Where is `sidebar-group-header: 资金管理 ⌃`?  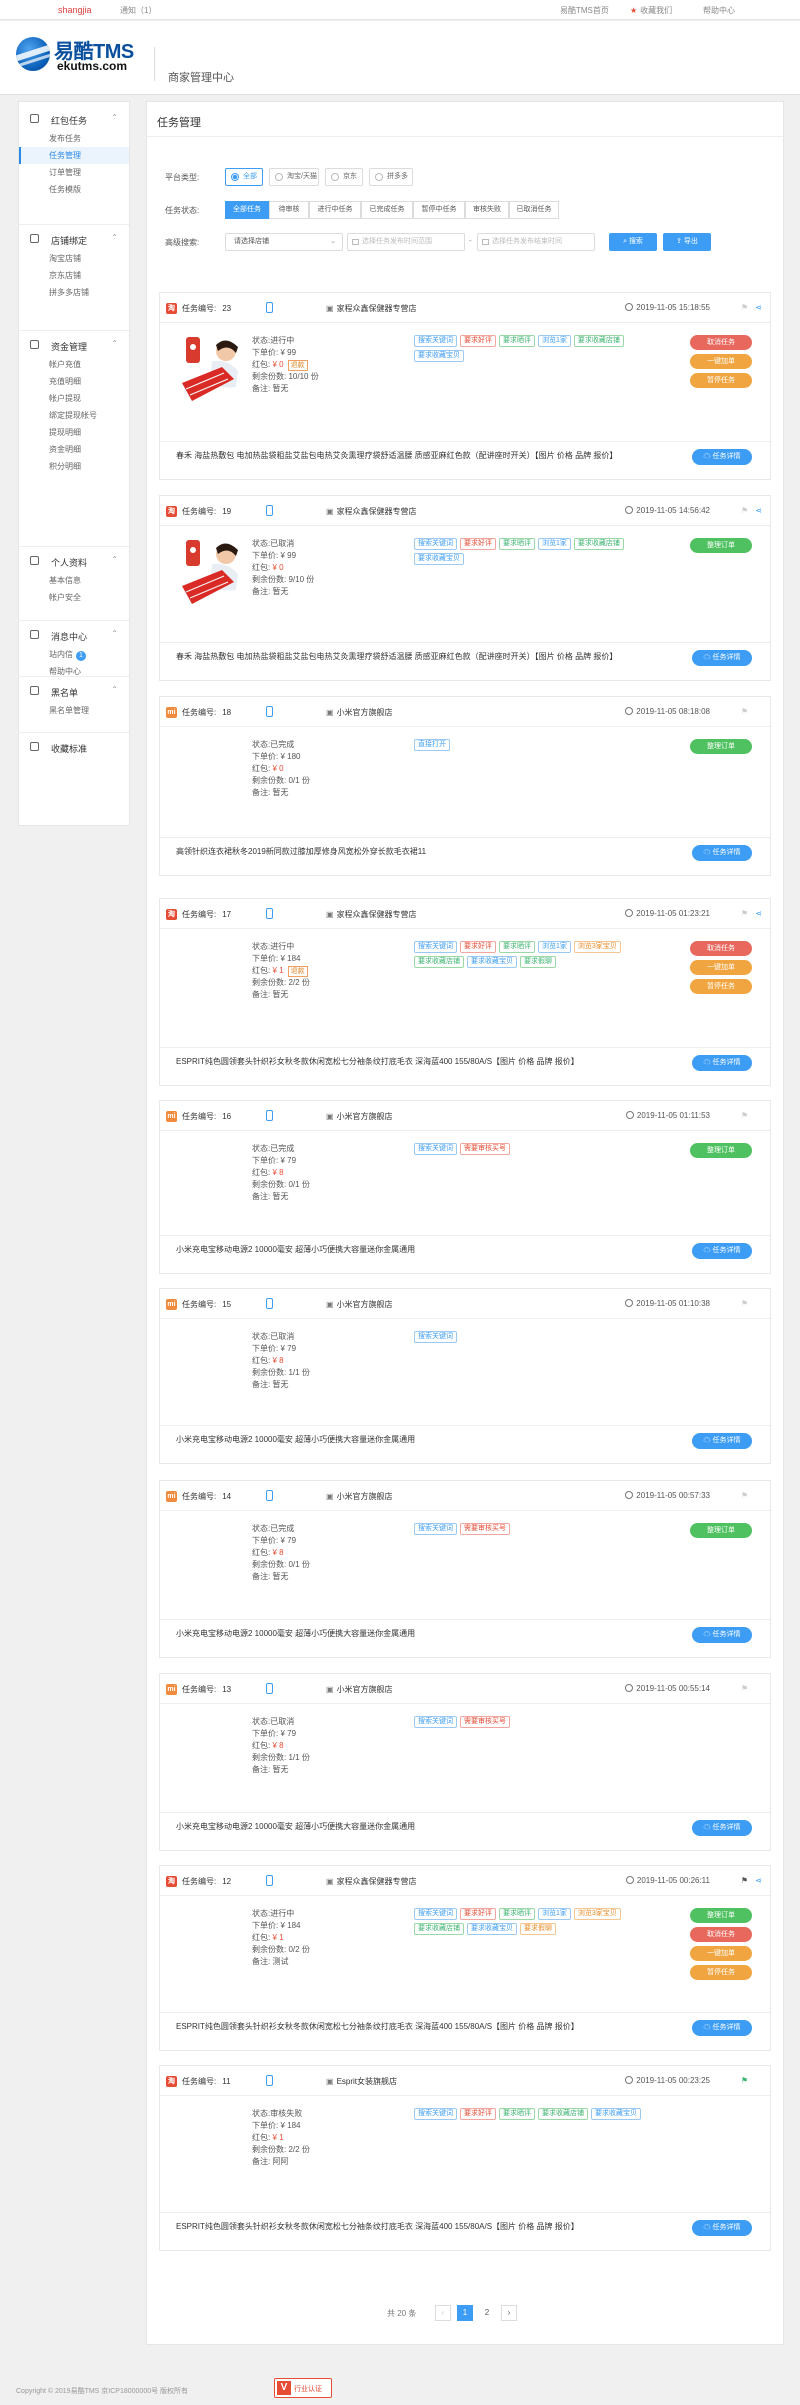 sidebar-group-header: 资金管理 ⌃ is located at coordinates (74, 345).